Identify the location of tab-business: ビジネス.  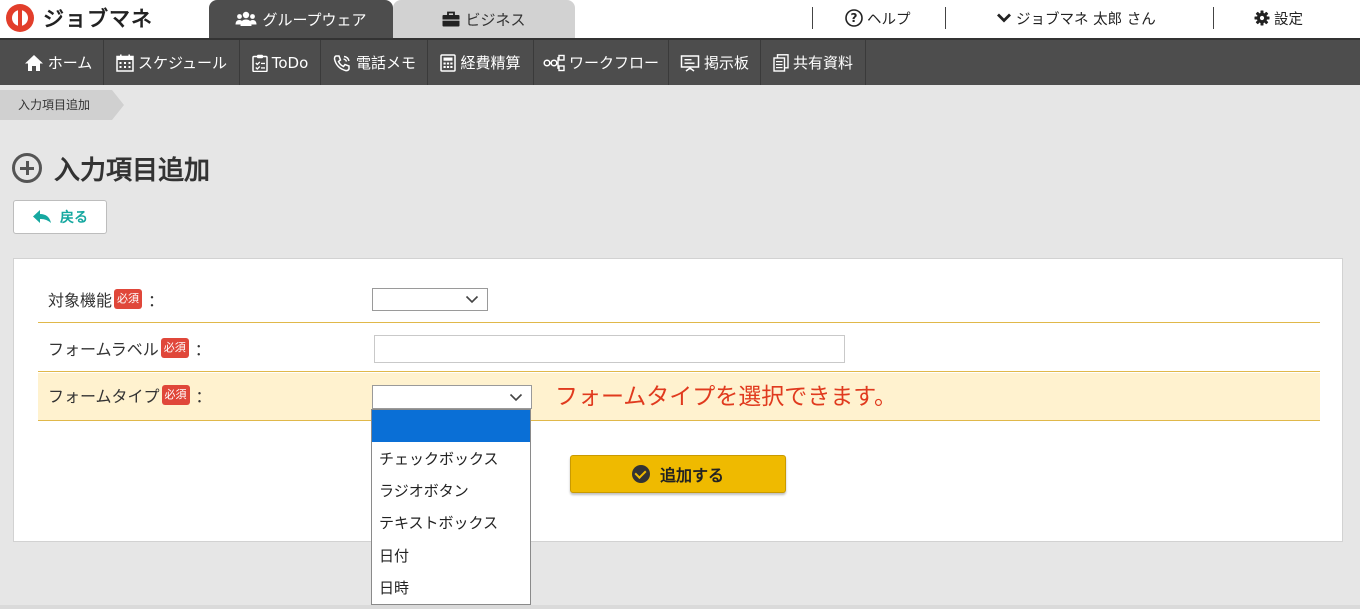
(484, 19).